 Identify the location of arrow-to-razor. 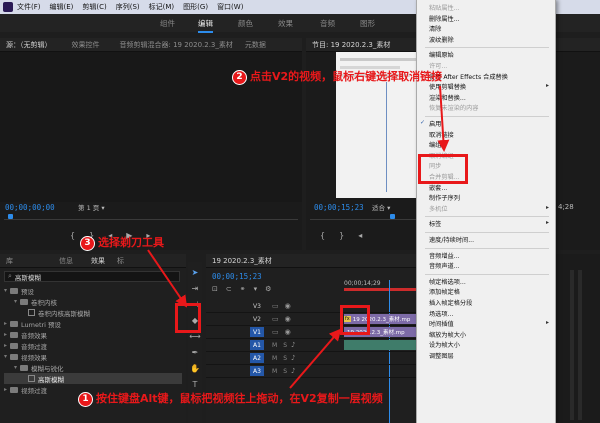
(167, 278).